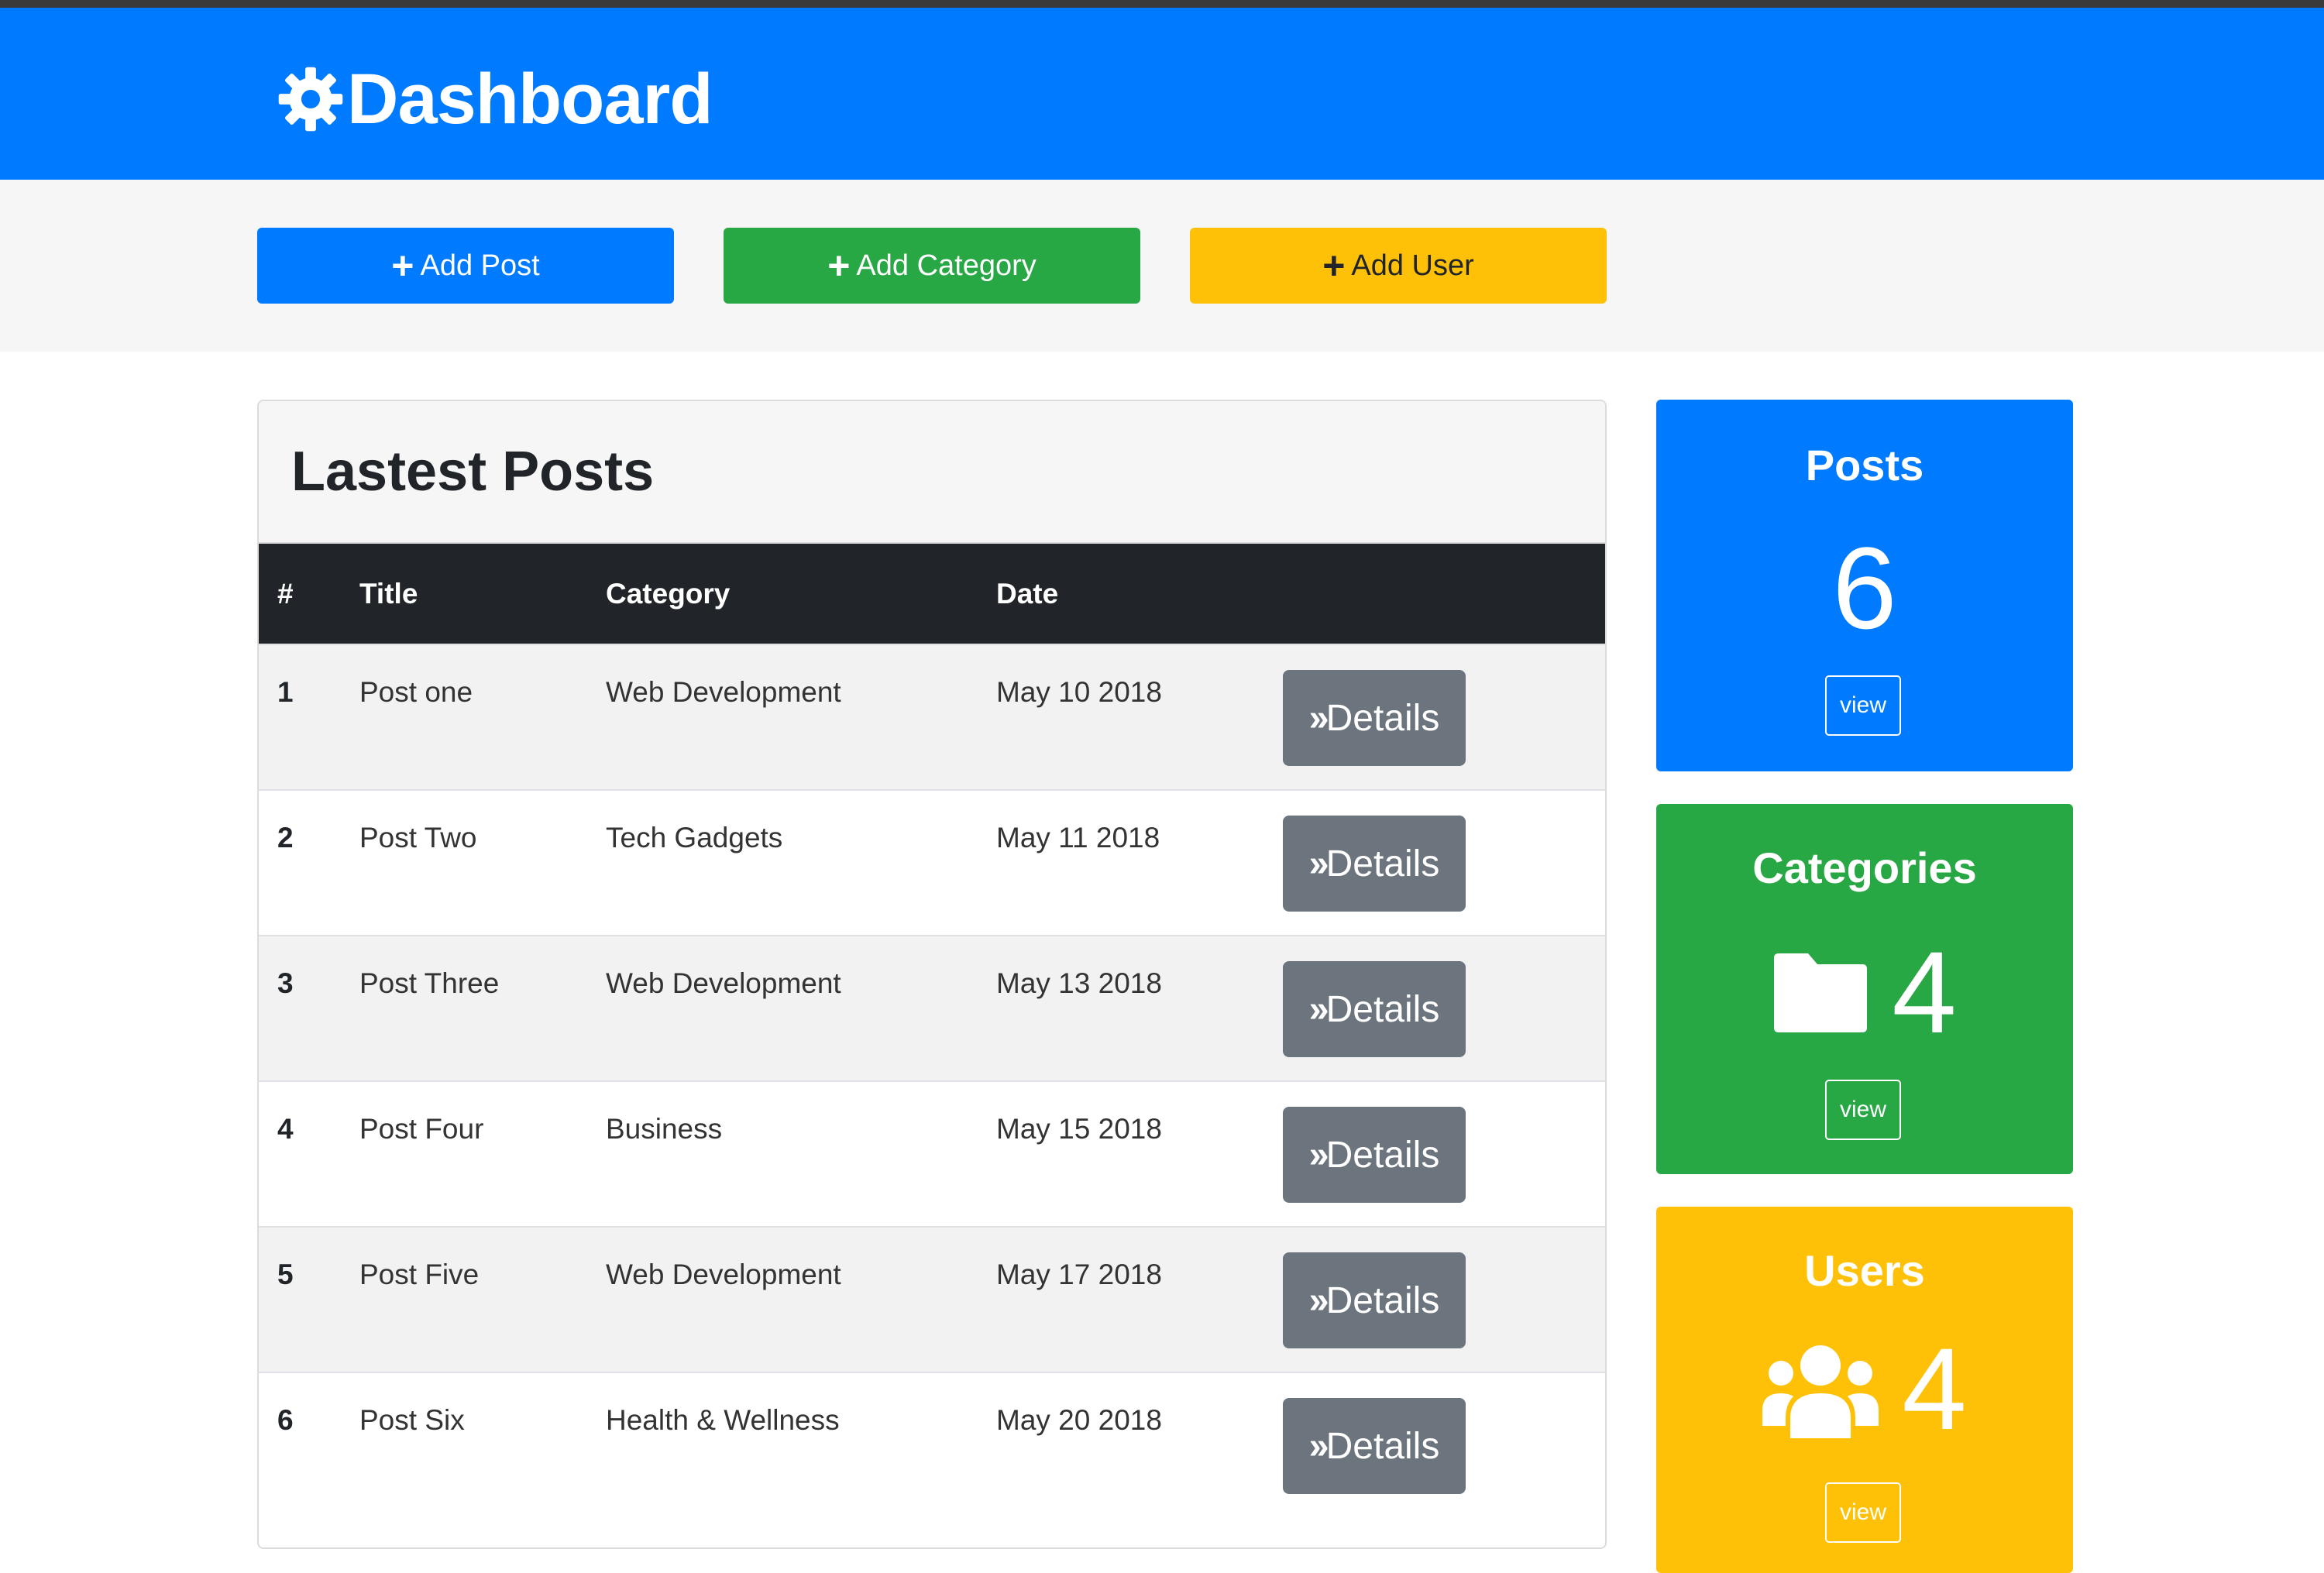 This screenshot has height=1573, width=2324. I want to click on posts-stat-title: Posts, so click(1864, 465).